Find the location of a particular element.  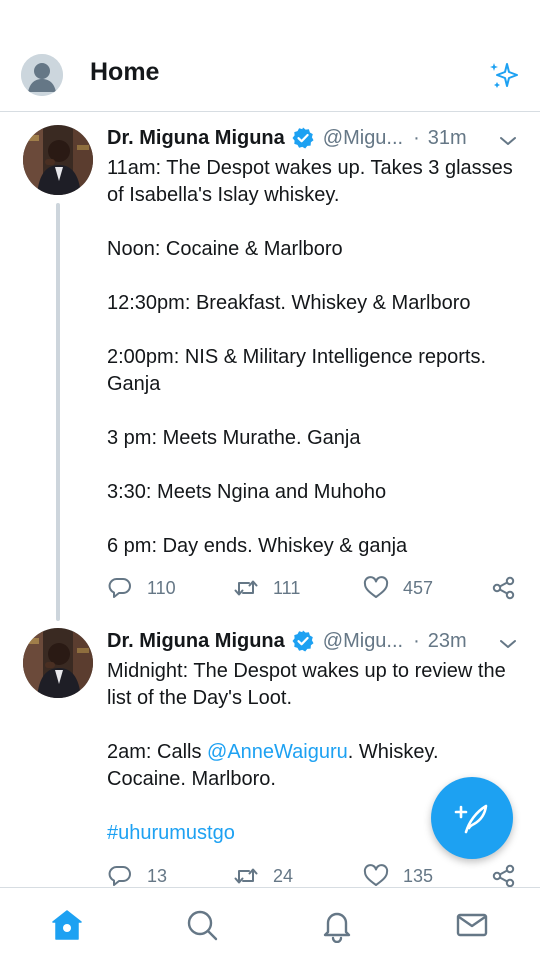

compose-tweet-button is located at coordinates (472, 818).